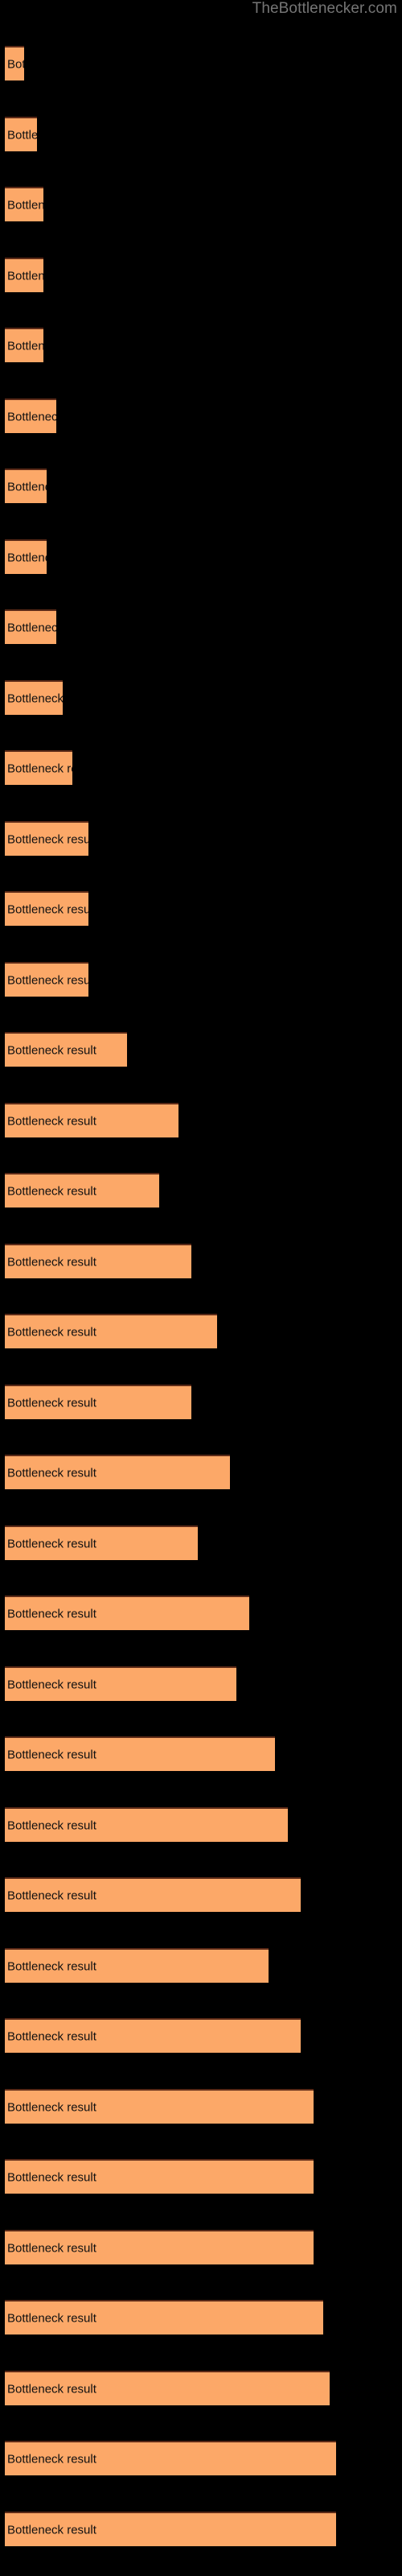 The image size is (402, 2576). What do you see at coordinates (159, 2247) in the screenshot?
I see `bar-32: Bottleneck result` at bounding box center [159, 2247].